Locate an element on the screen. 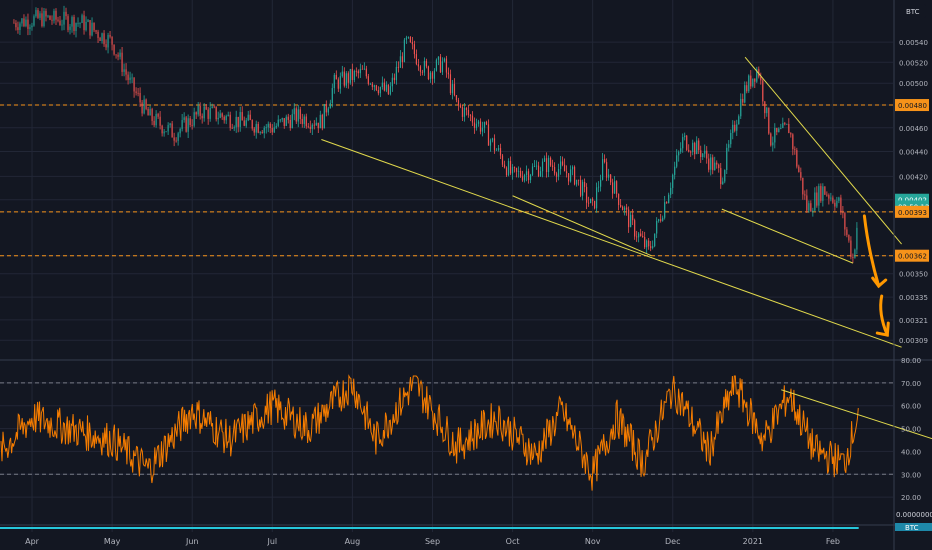 Image resolution: width=932 pixels, height=550 pixels. price-tick-label: 0.00420 is located at coordinates (913, 177).